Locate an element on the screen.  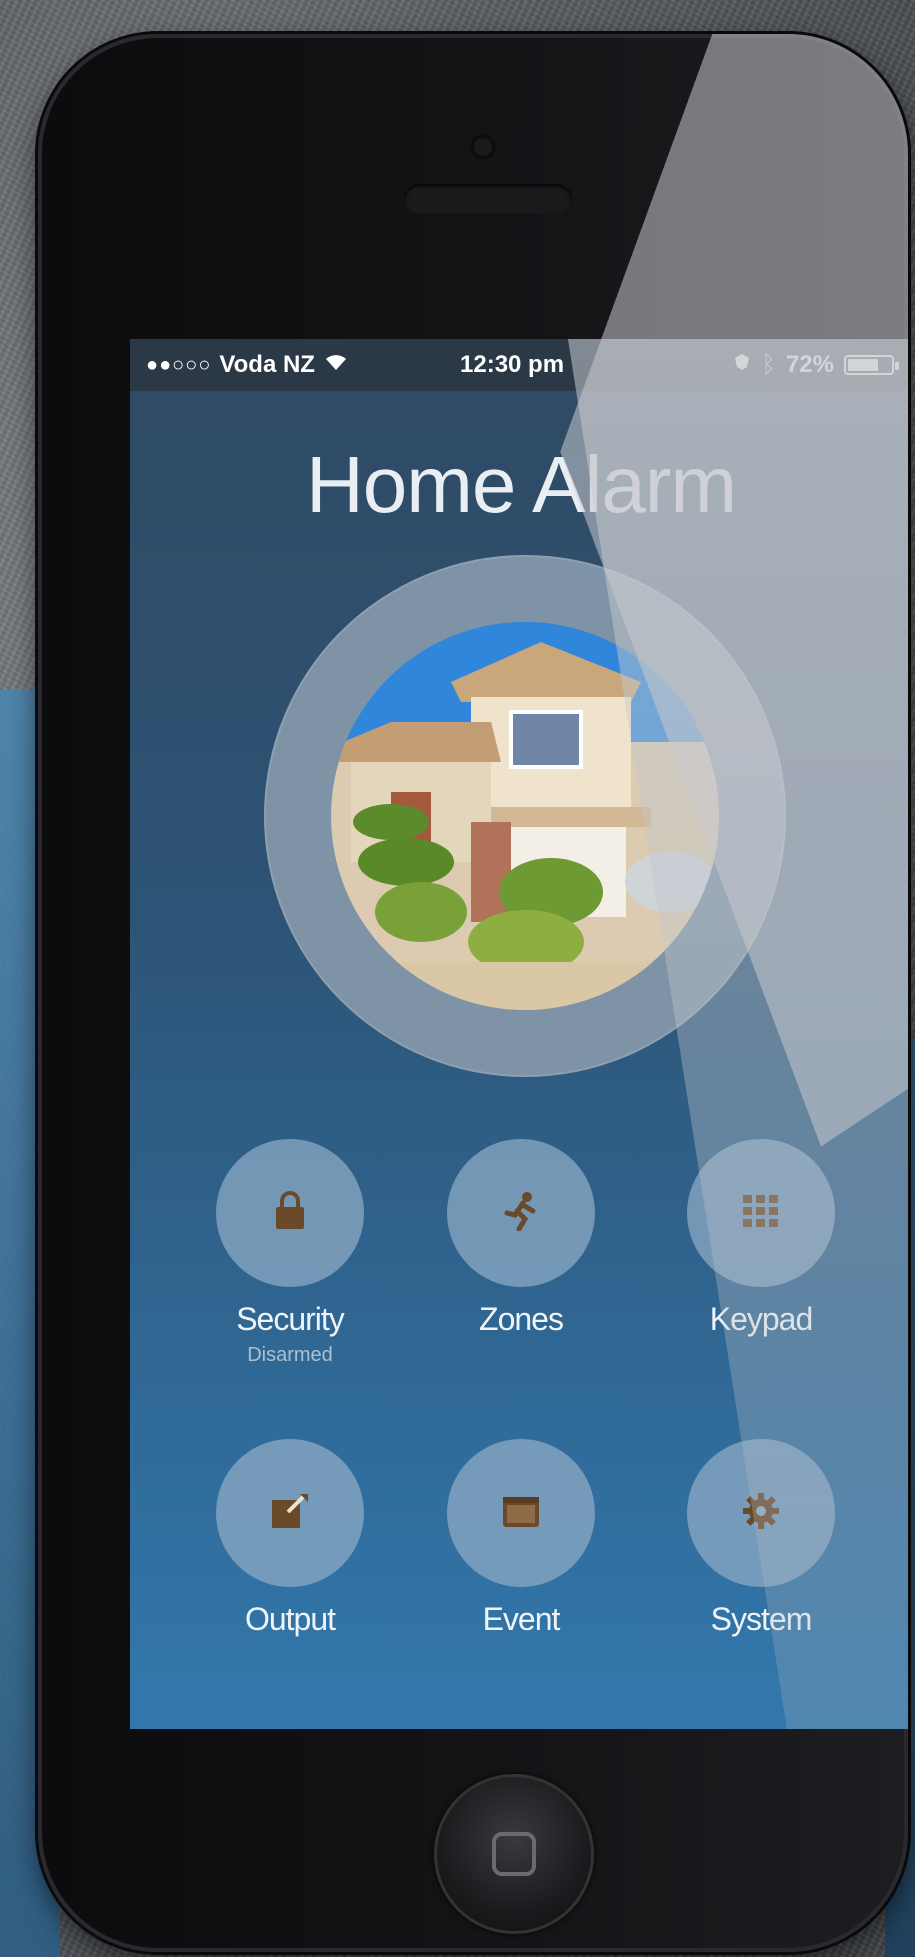
gear-icon is located at coordinates (761, 1513).